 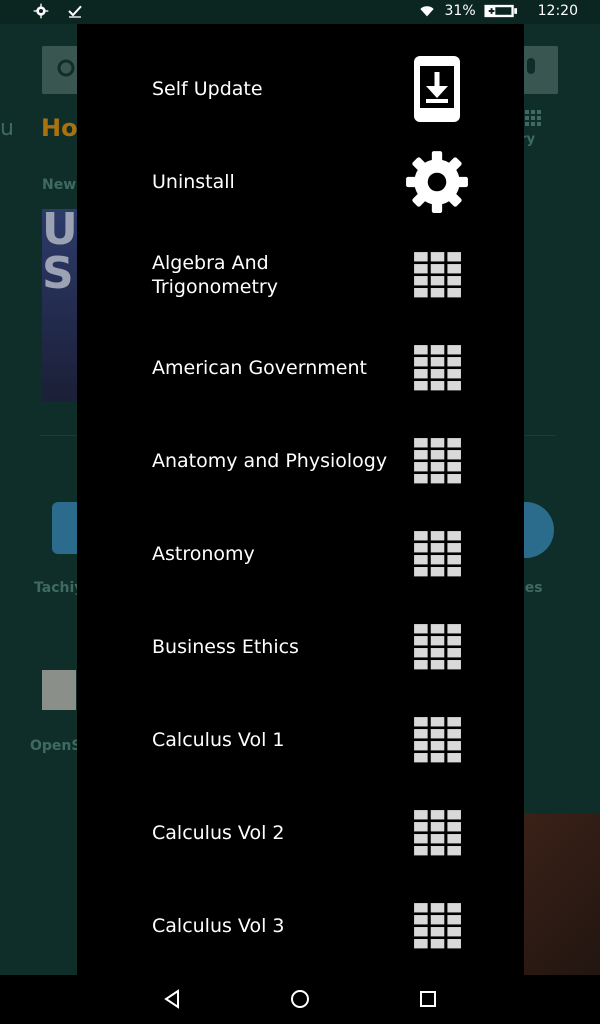 What do you see at coordinates (437, 181) in the screenshot?
I see `gear-icon` at bounding box center [437, 181].